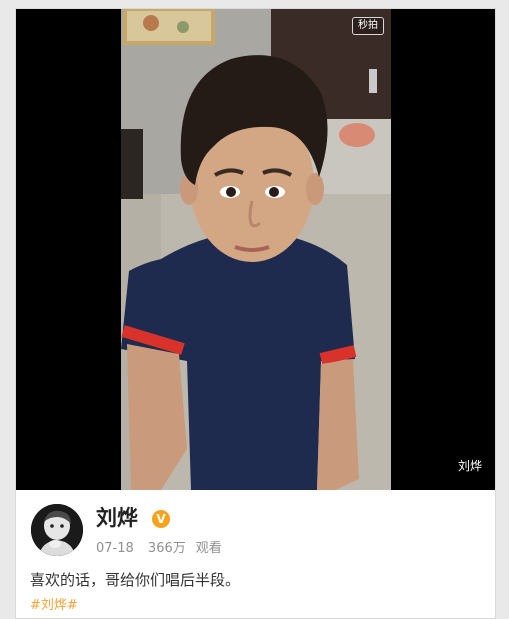 The image size is (509, 619). Describe the element at coordinates (115, 548) in the screenshot. I see `post-date: 07-18` at that location.